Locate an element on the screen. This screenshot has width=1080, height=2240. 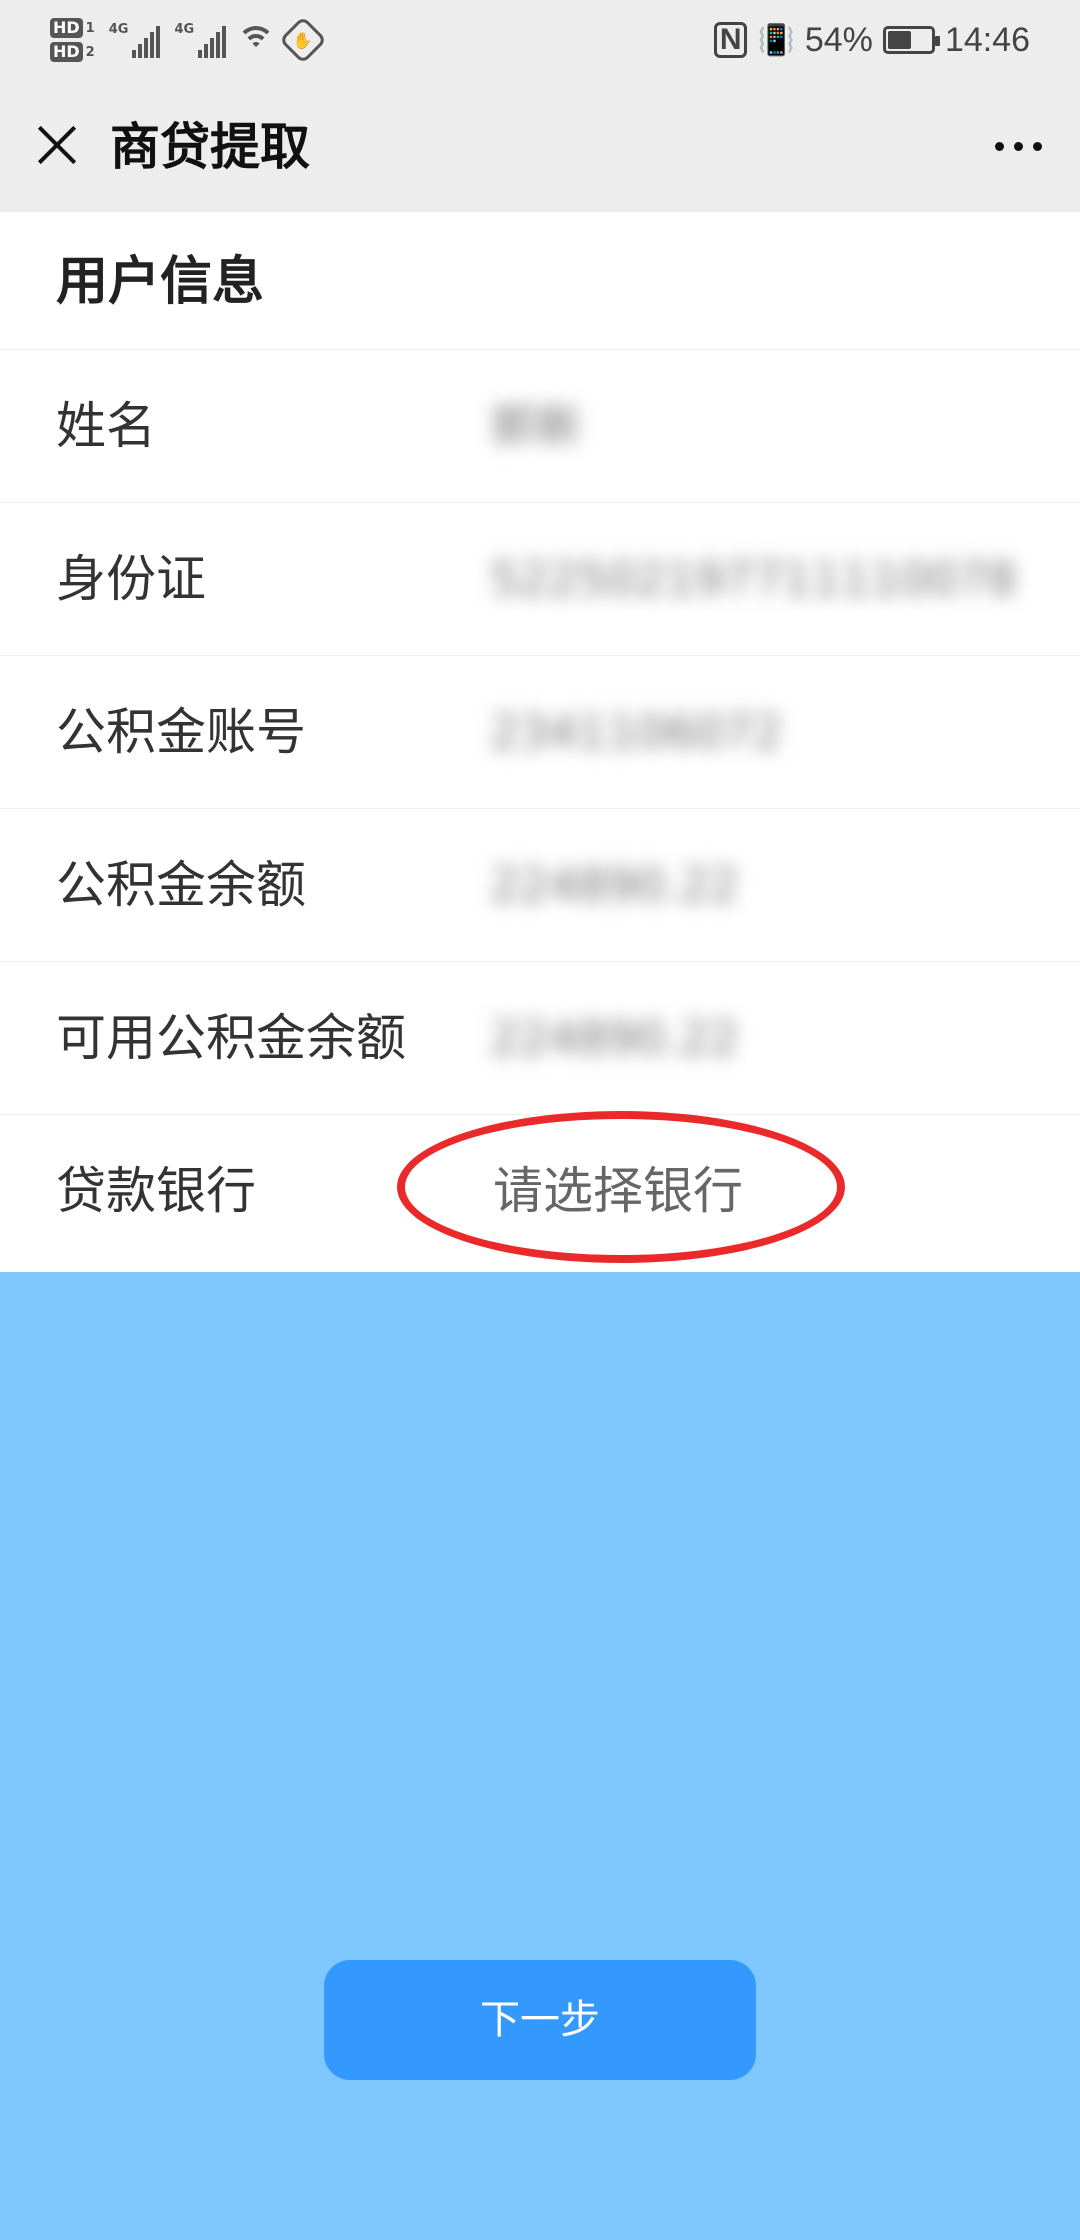
nav-bar: 商贷提取 is located at coordinates (540, 146).